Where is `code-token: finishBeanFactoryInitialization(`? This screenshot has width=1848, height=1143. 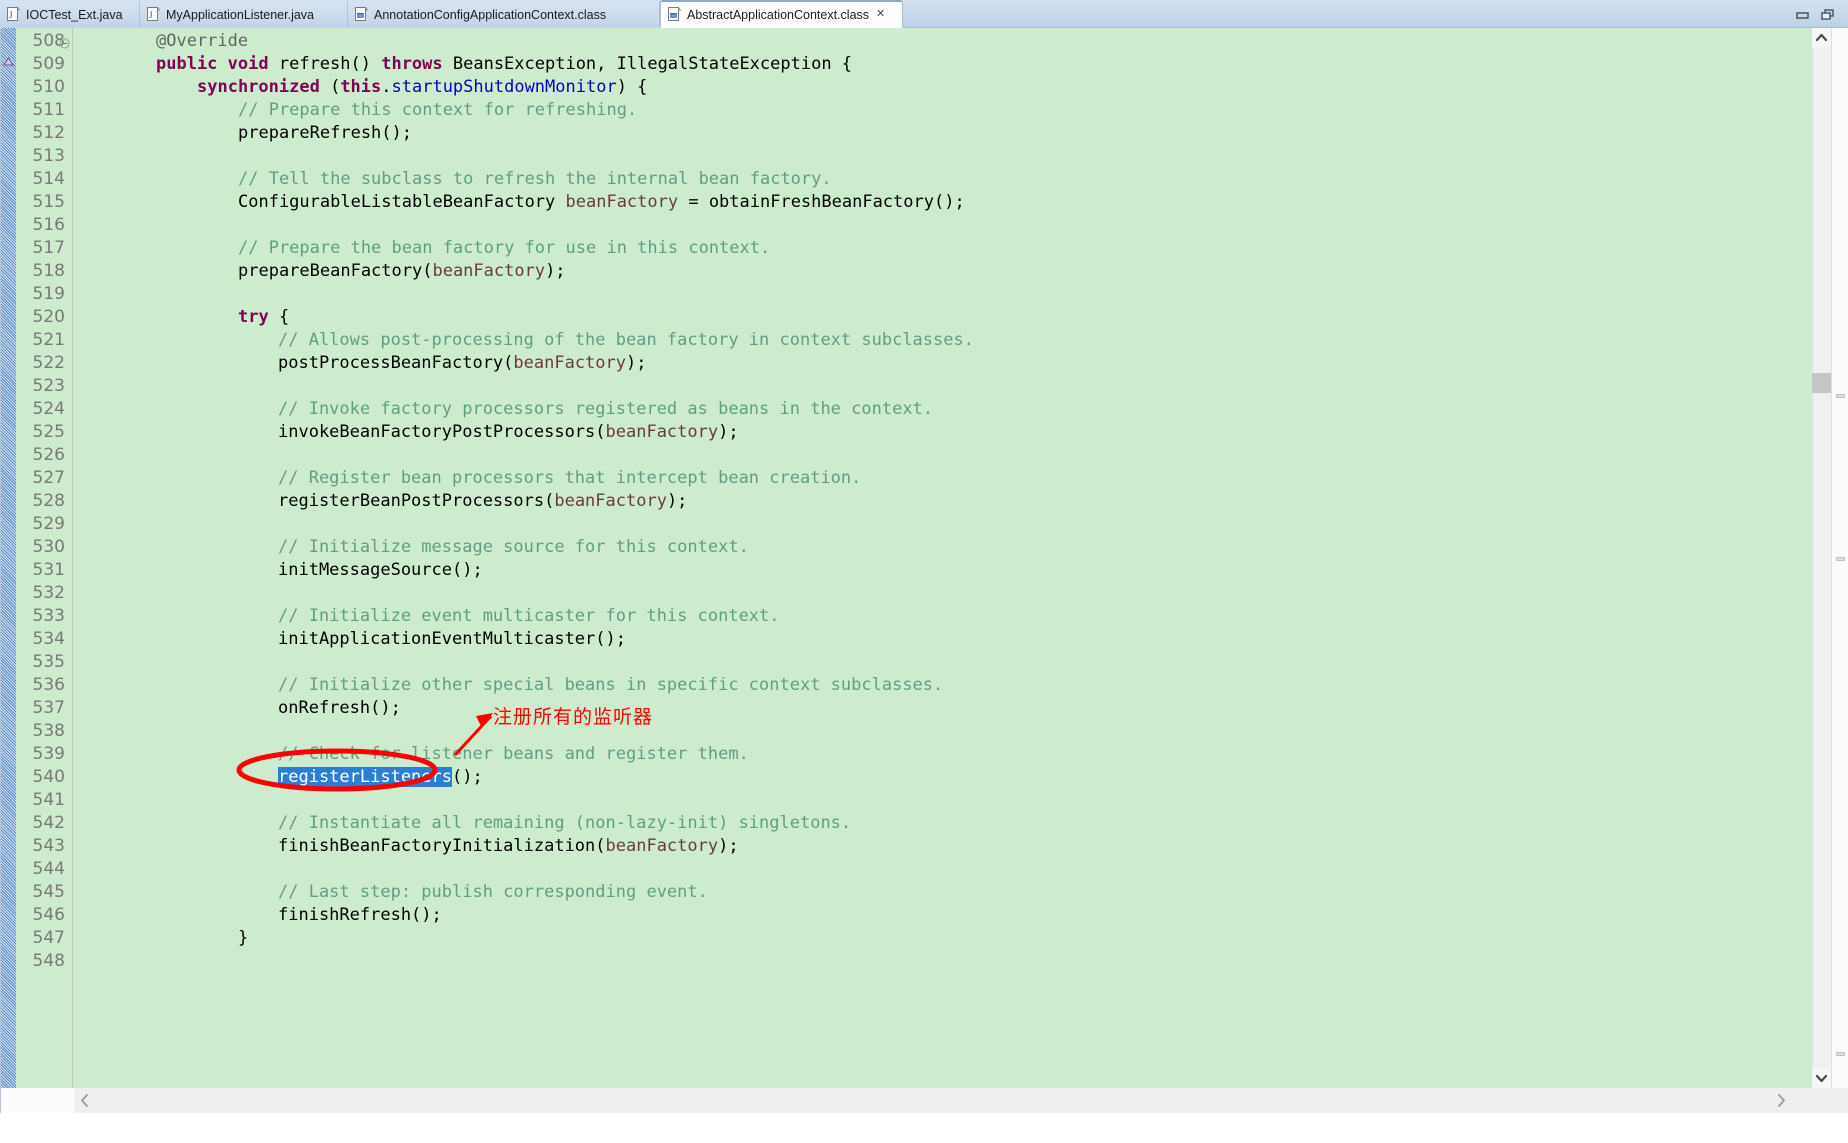 code-token: finishBeanFactoryInitialization( is located at coordinates (442, 846).